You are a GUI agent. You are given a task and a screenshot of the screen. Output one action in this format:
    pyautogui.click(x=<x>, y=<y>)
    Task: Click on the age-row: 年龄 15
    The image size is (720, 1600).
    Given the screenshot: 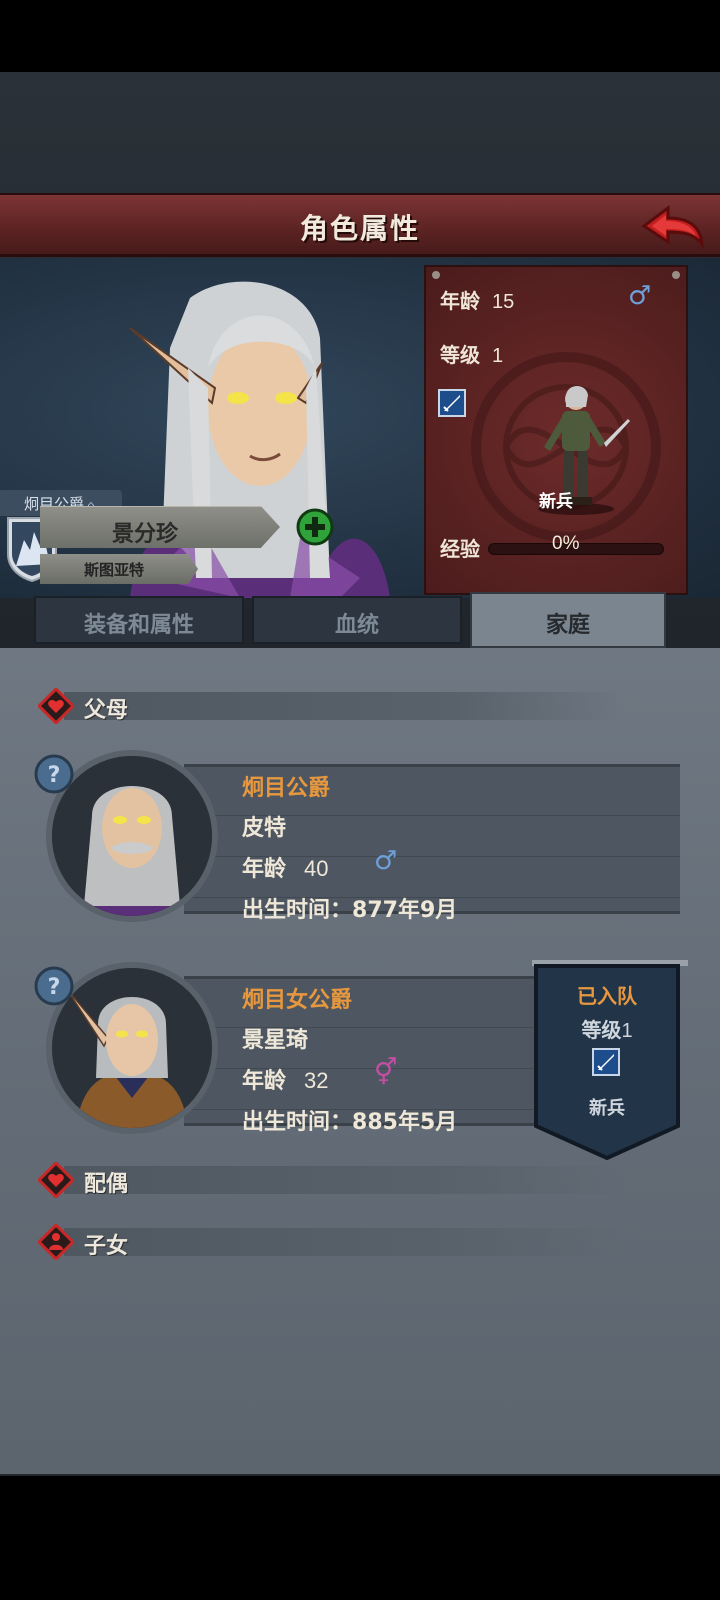 What is the action you would take?
    pyautogui.click(x=477, y=299)
    